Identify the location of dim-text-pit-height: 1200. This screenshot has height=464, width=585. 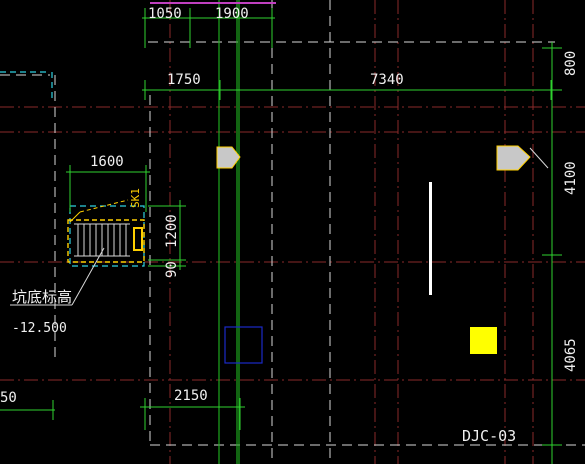
(172, 231).